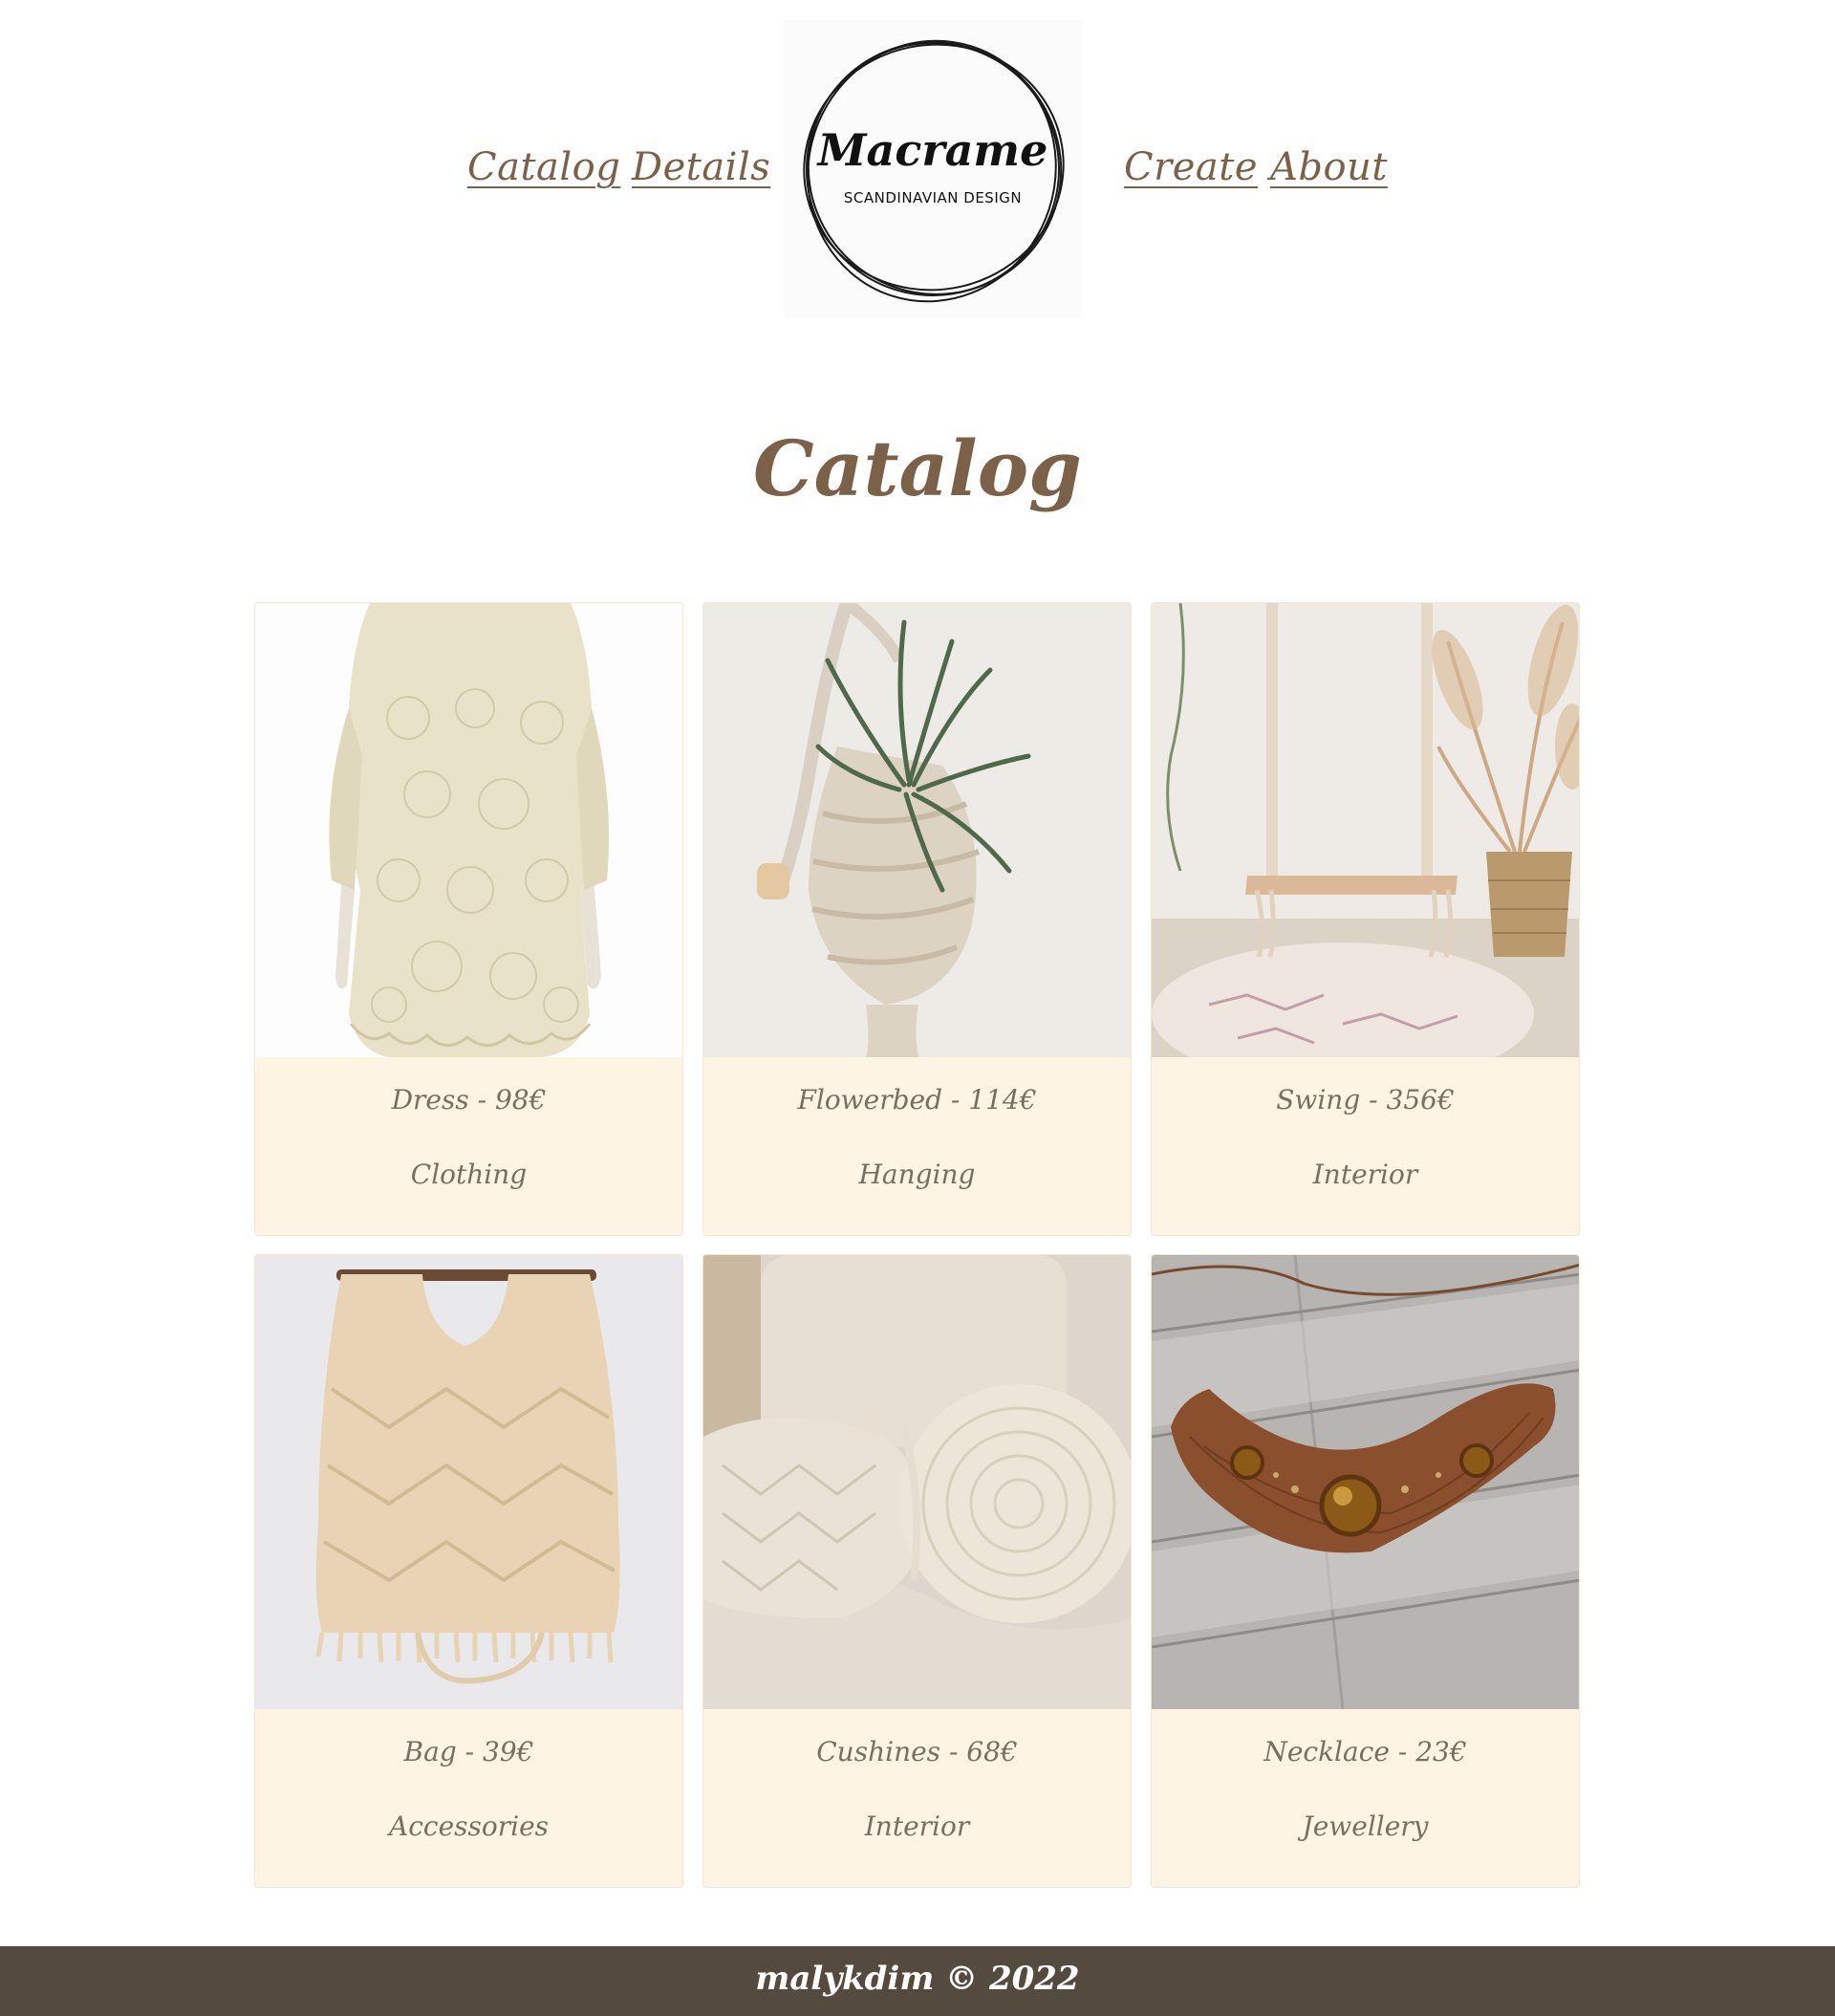  Describe the element at coordinates (468, 1751) in the screenshot. I see `product-name: Bag - 39€` at that location.